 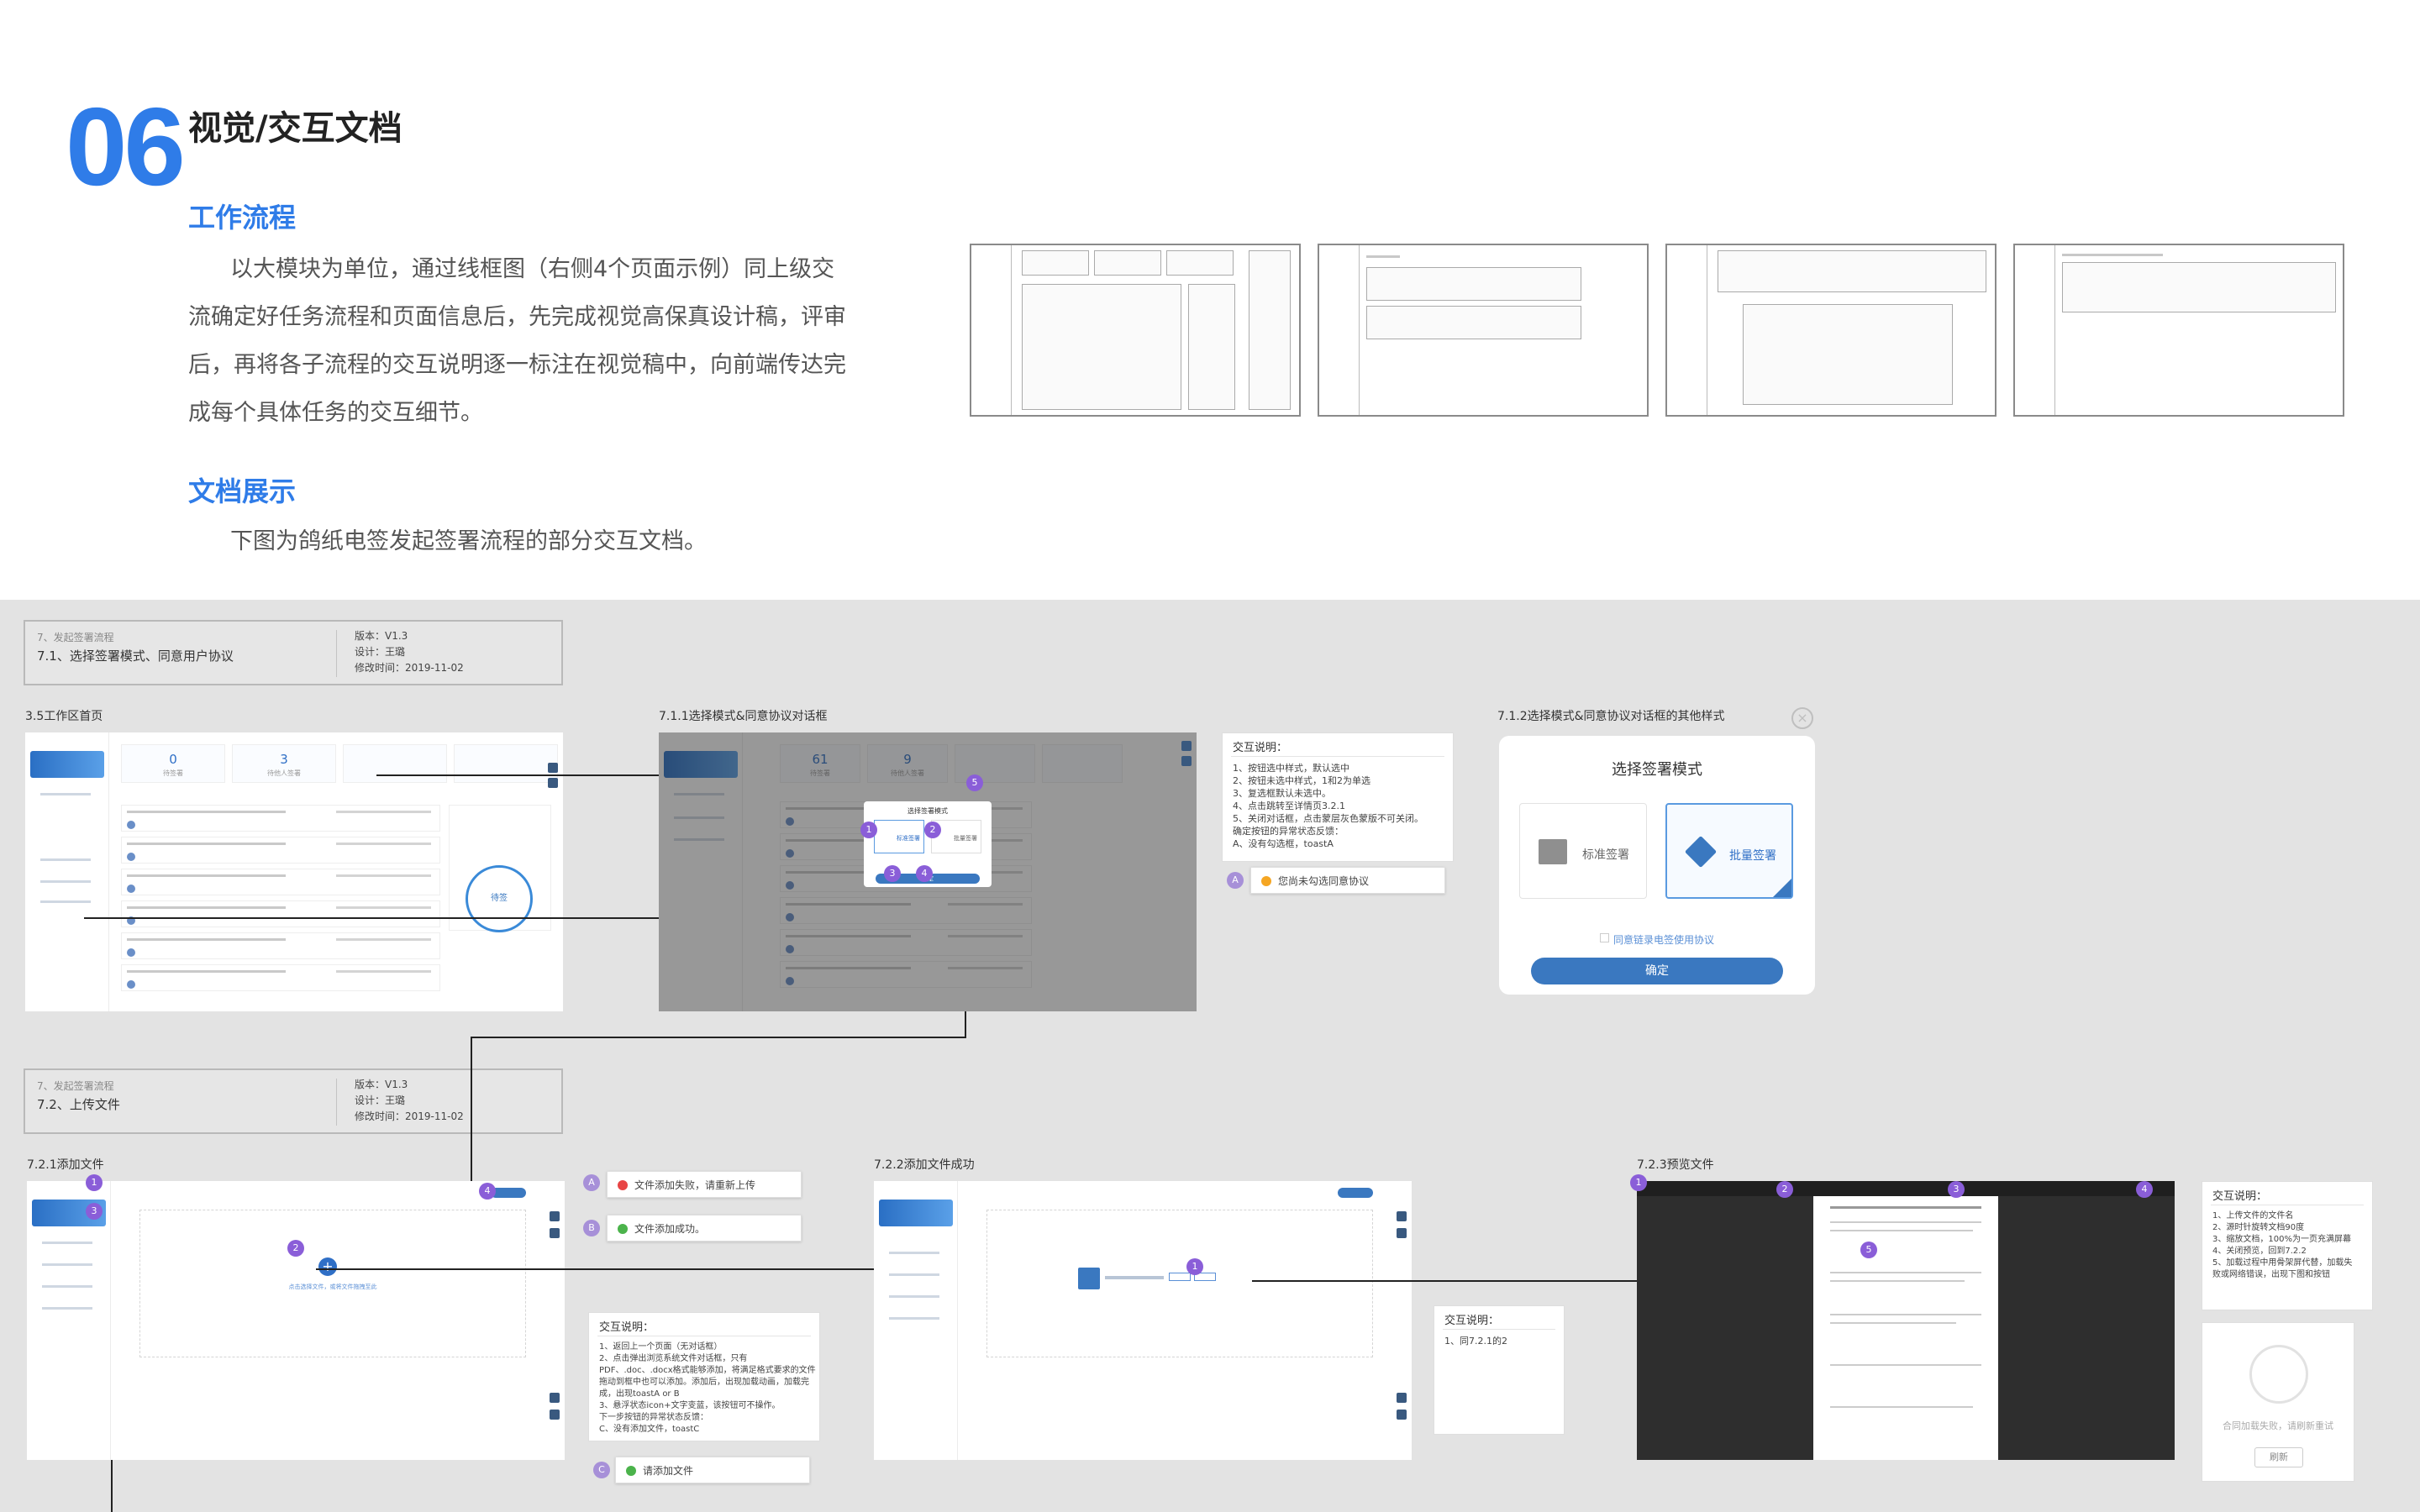 What do you see at coordinates (332, 1283) in the screenshot?
I see `upload-dropzone: + 点击选择文件，或将文件拖拽至此` at bounding box center [332, 1283].